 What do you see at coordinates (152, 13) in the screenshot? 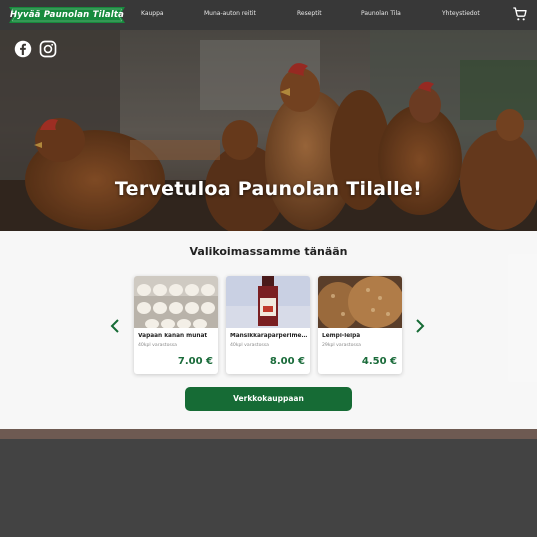
I see `nav-kauppa: Kauppa` at bounding box center [152, 13].